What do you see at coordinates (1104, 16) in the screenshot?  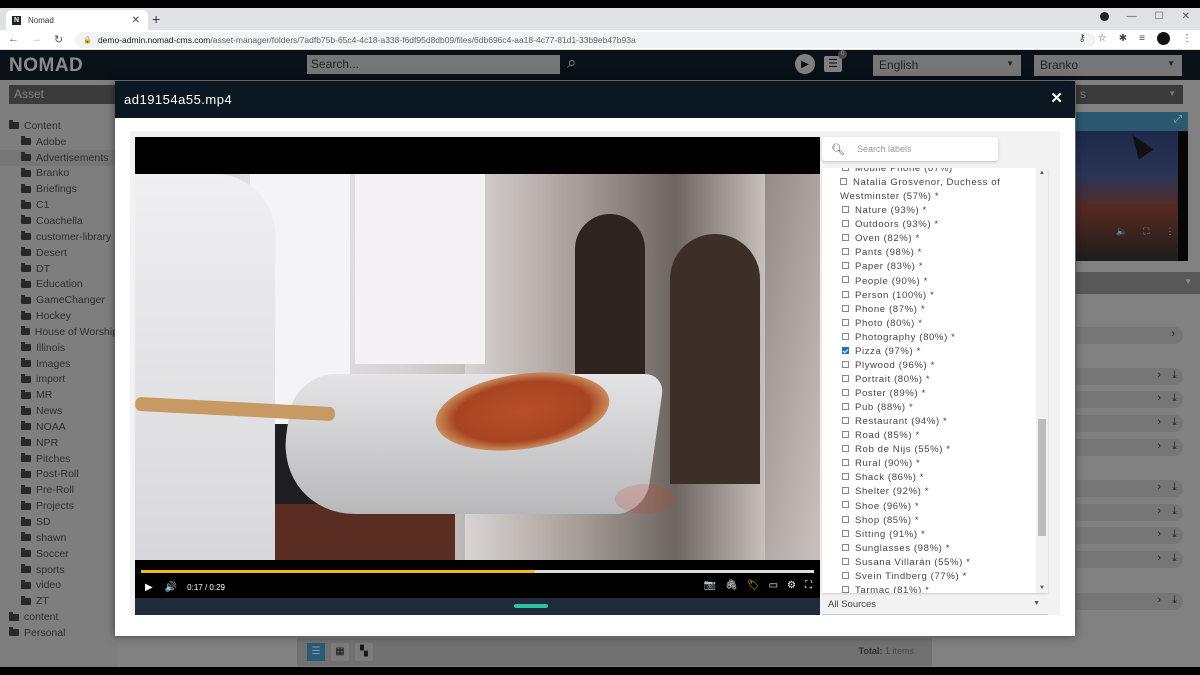 I see `record-icon` at bounding box center [1104, 16].